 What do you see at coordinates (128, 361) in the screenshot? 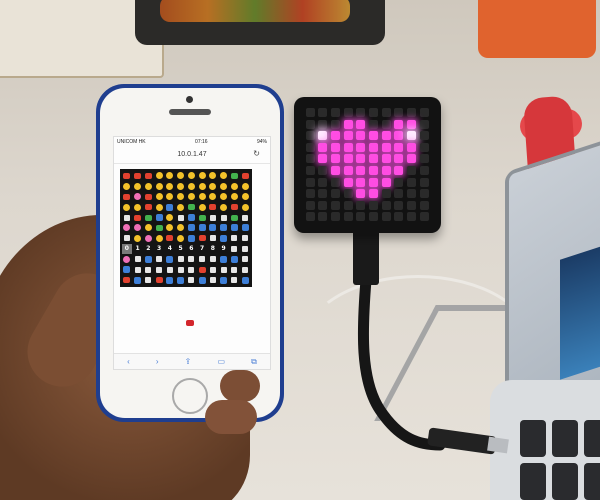
I see `back-icon: ‹` at bounding box center [128, 361].